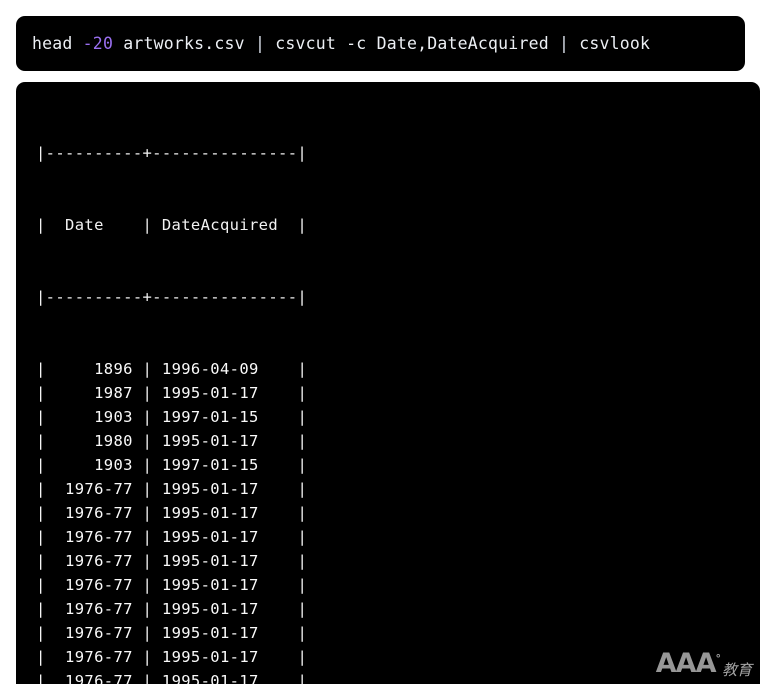 Image resolution: width=760 pixels, height=684 pixels. I want to click on table-row: | 1987 | 1995-01-17 |, so click(171, 393).